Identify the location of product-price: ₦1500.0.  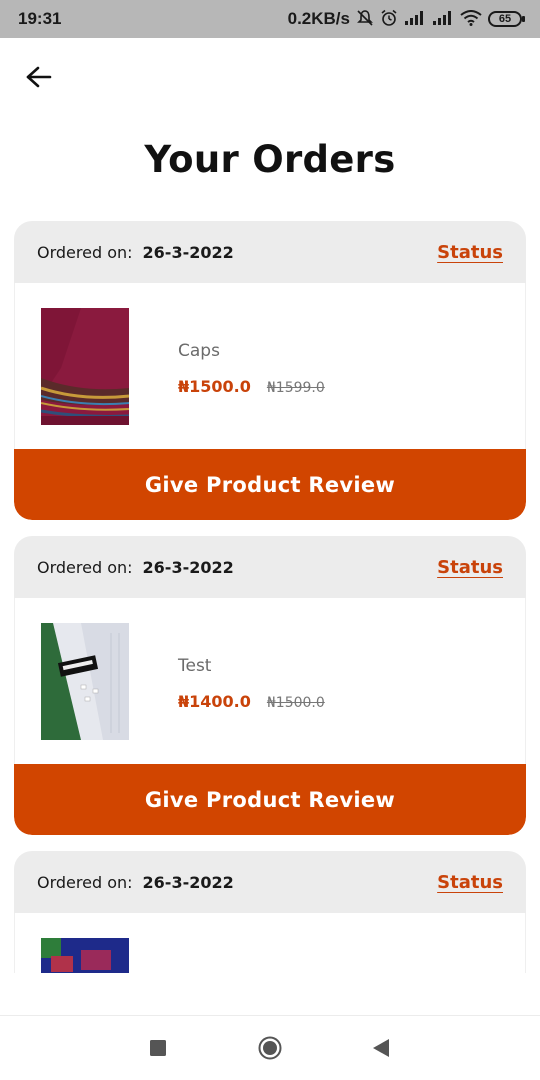
(214, 386).